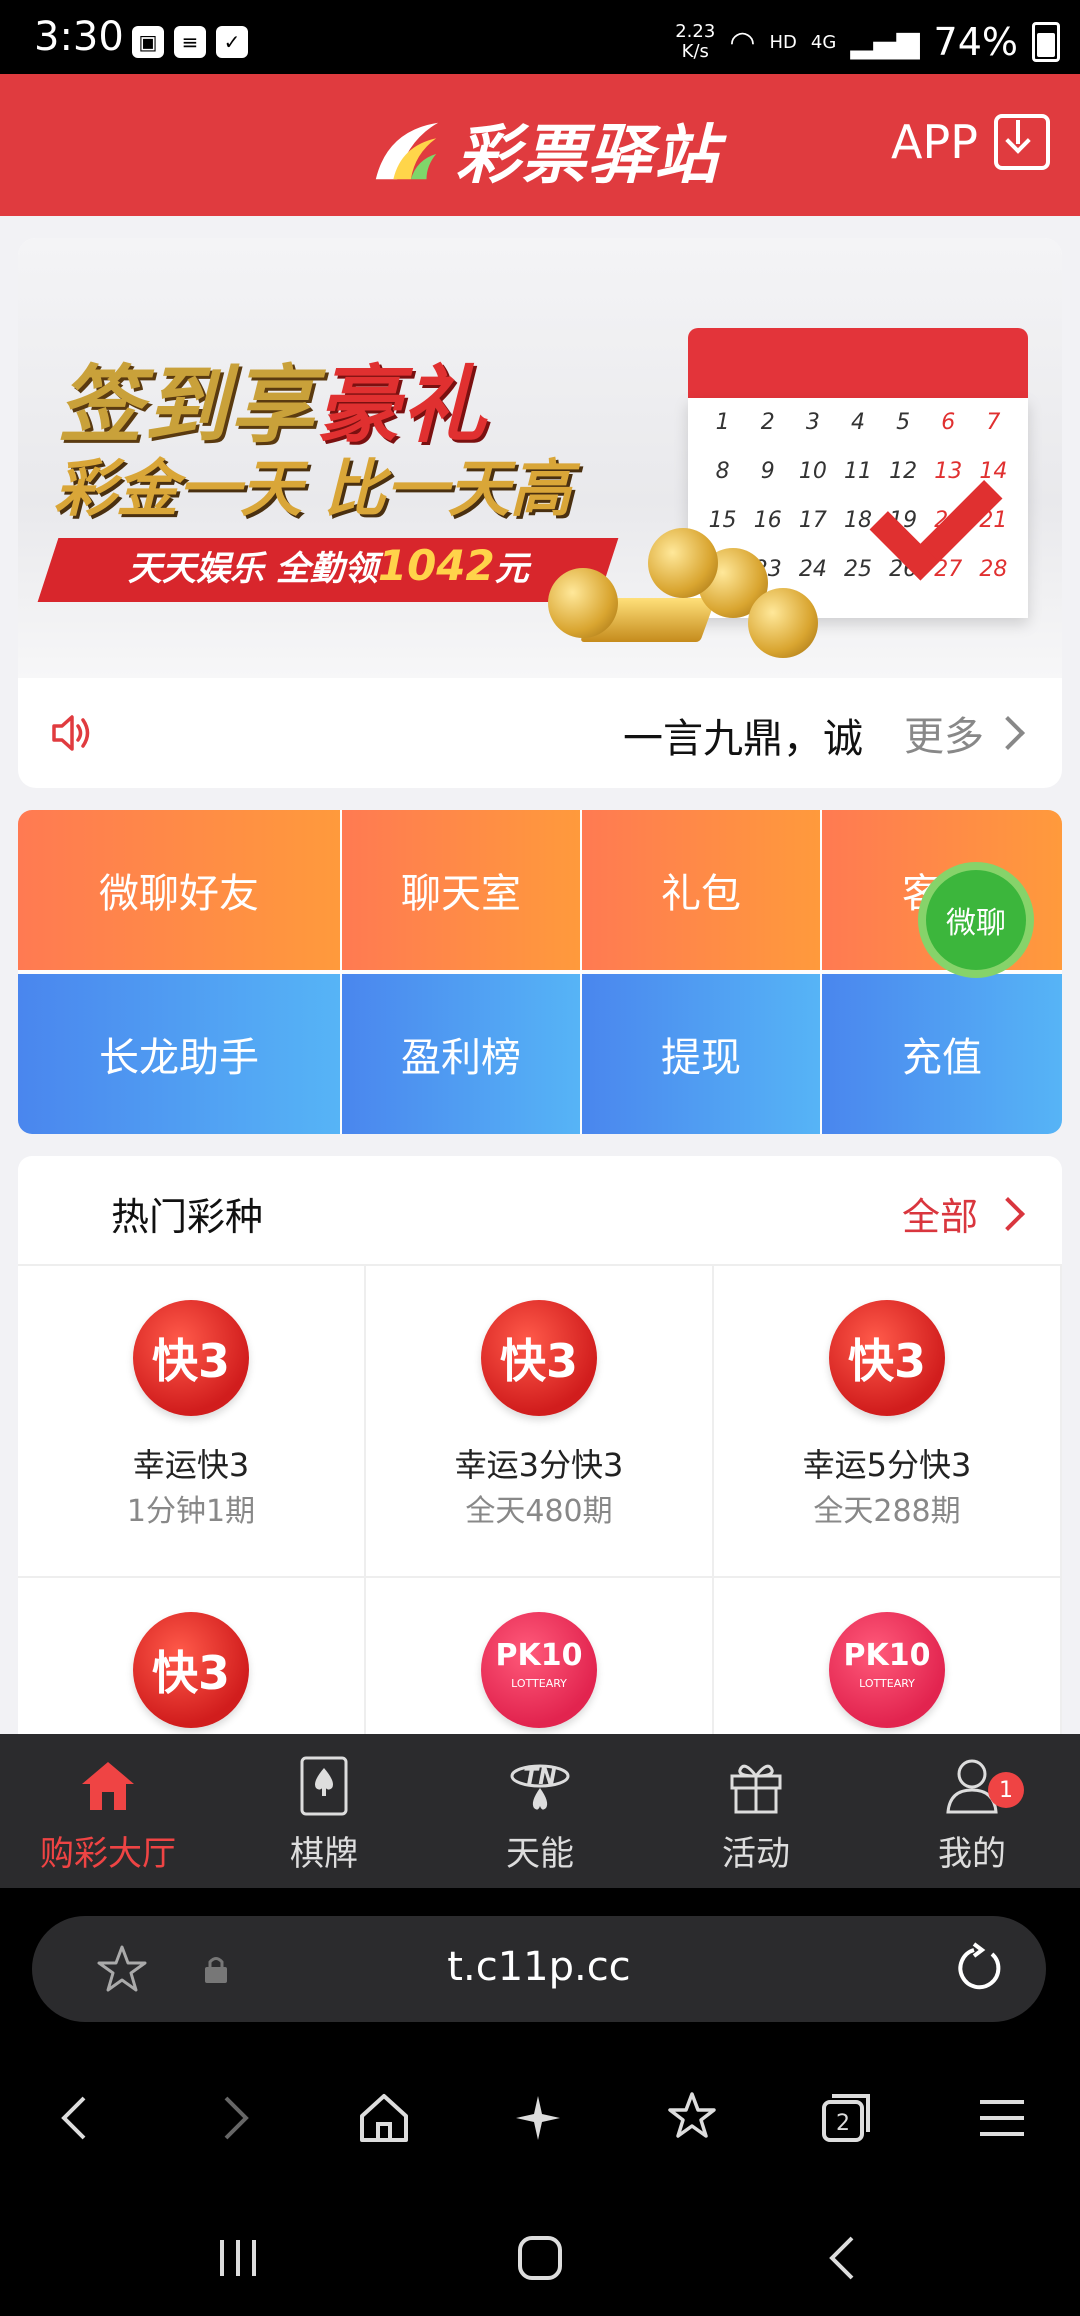 The width and height of the screenshot is (1080, 2316). What do you see at coordinates (975, 42) in the screenshot?
I see `battery-percent: 74%` at bounding box center [975, 42].